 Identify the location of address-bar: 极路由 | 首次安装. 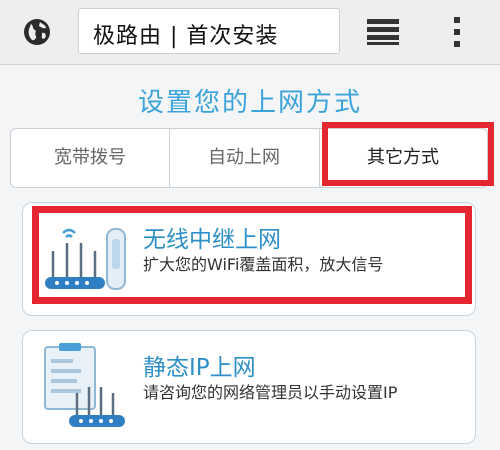
(209, 31).